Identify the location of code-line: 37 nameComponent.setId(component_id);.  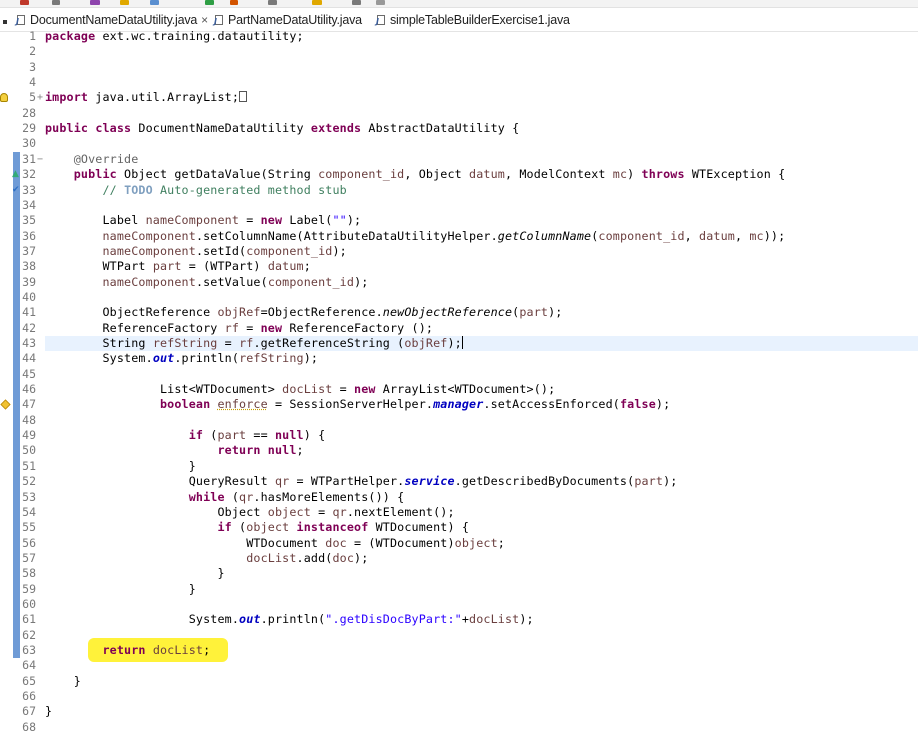
(459, 251).